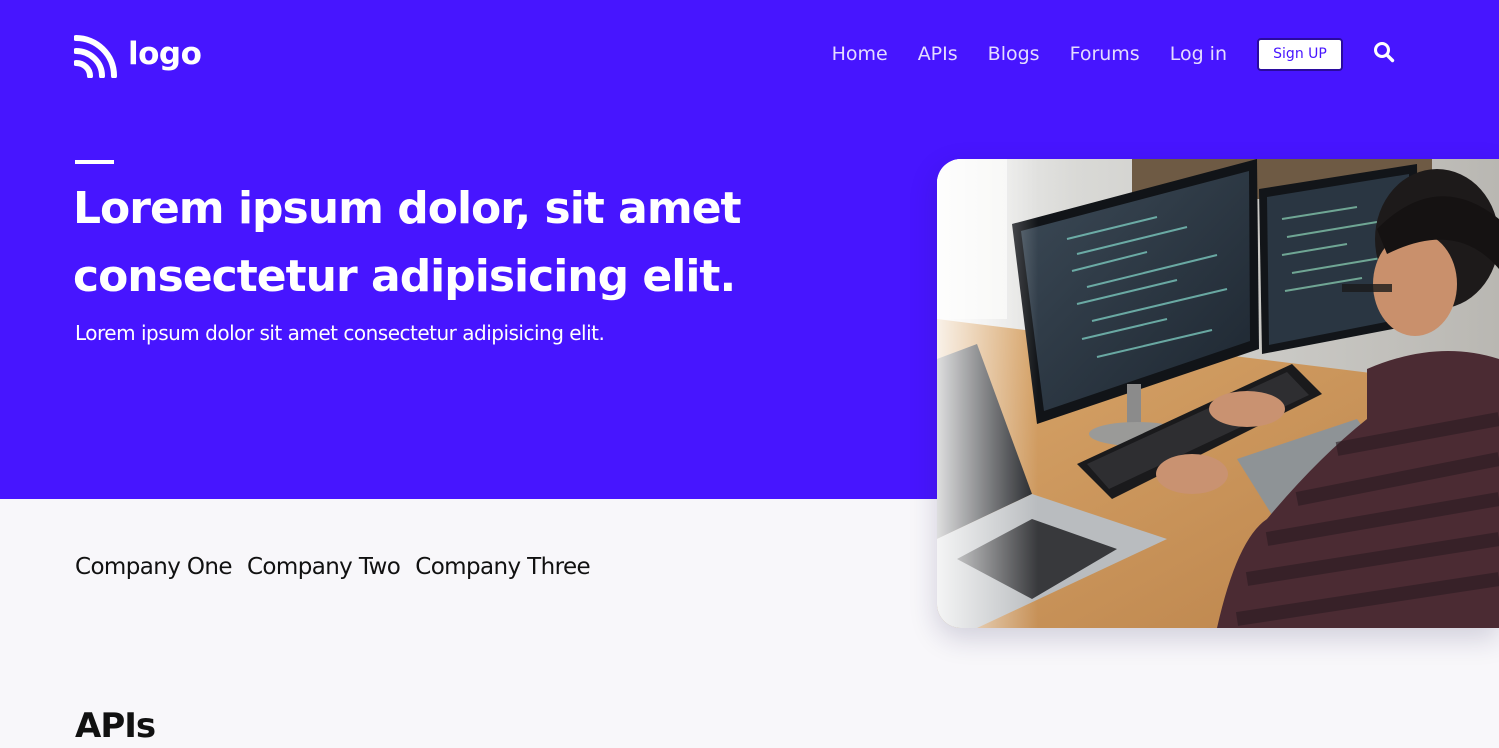  Describe the element at coordinates (503, 567) in the screenshot. I see `company-three: Company Three` at that location.